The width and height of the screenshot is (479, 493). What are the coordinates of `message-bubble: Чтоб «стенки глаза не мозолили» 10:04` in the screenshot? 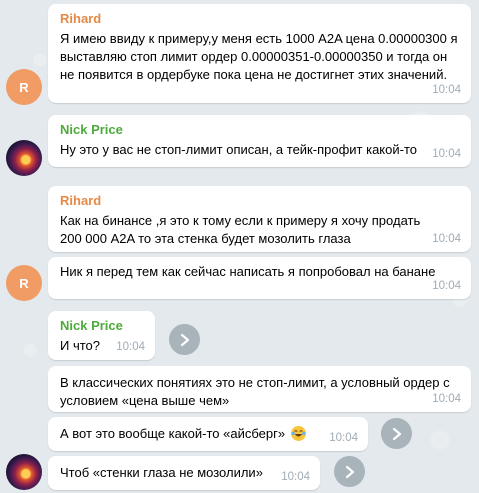 It's located at (184, 473).